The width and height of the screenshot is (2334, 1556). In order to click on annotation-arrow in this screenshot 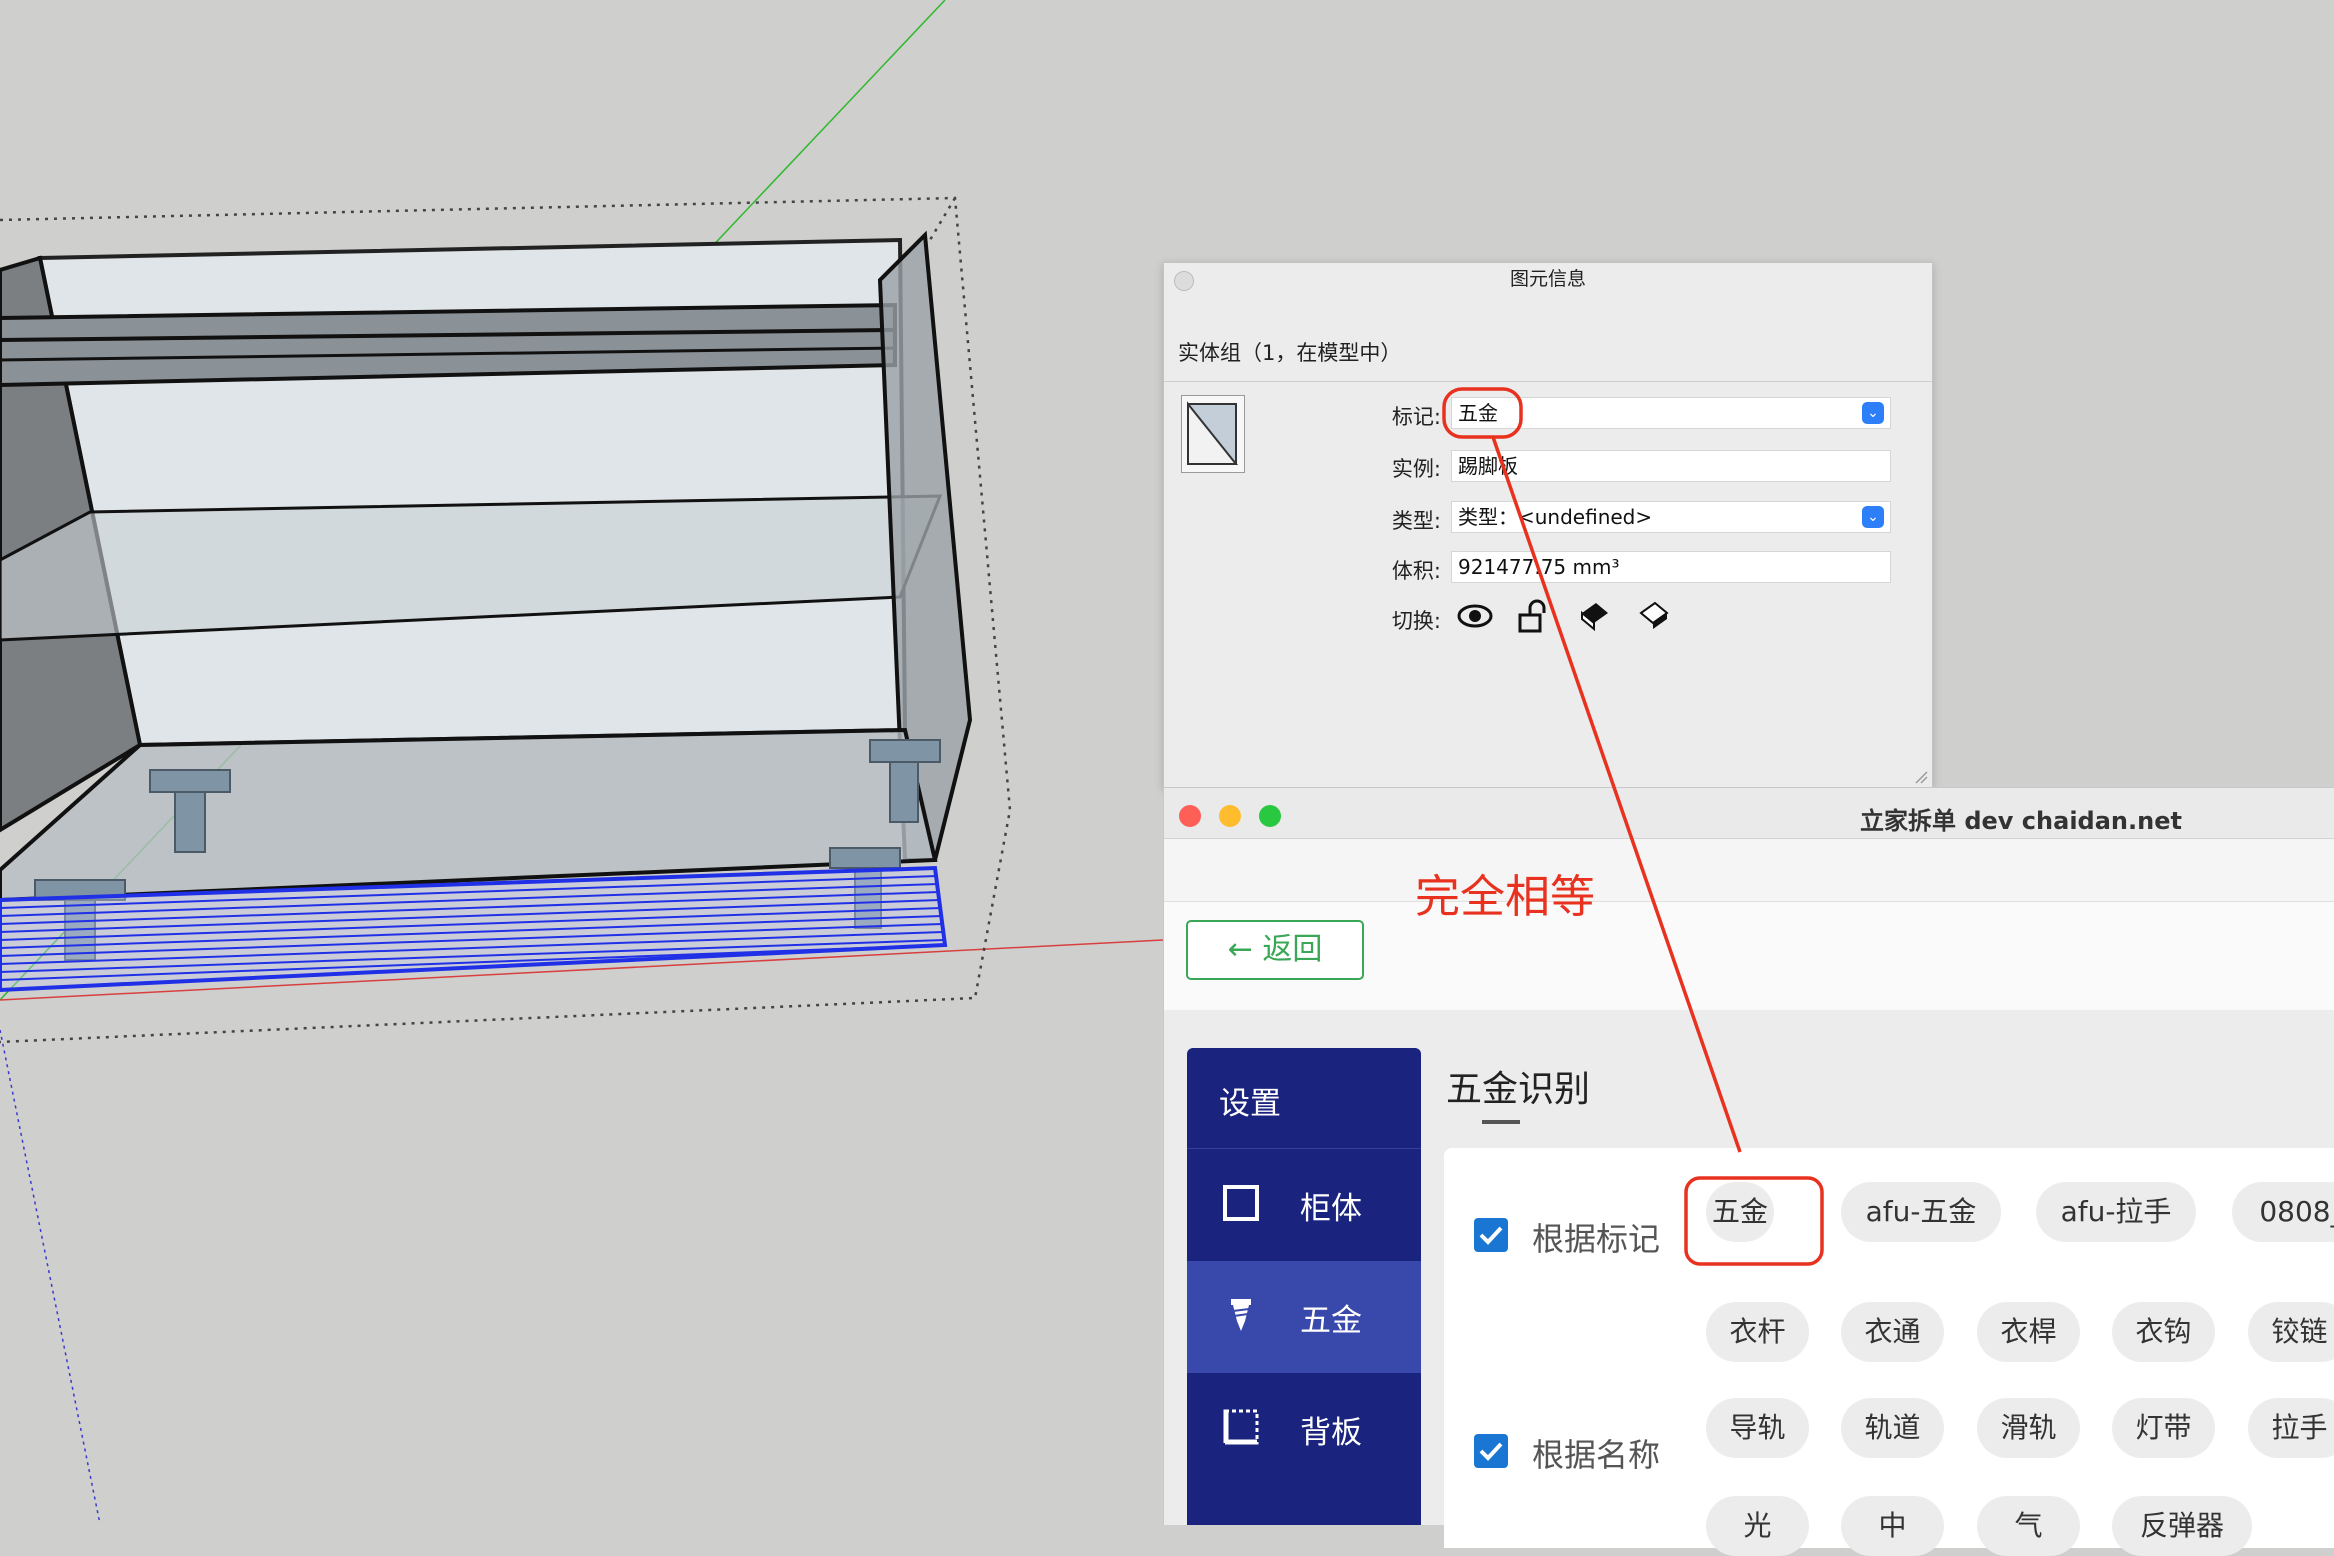, I will do `click(1616, 794)`.